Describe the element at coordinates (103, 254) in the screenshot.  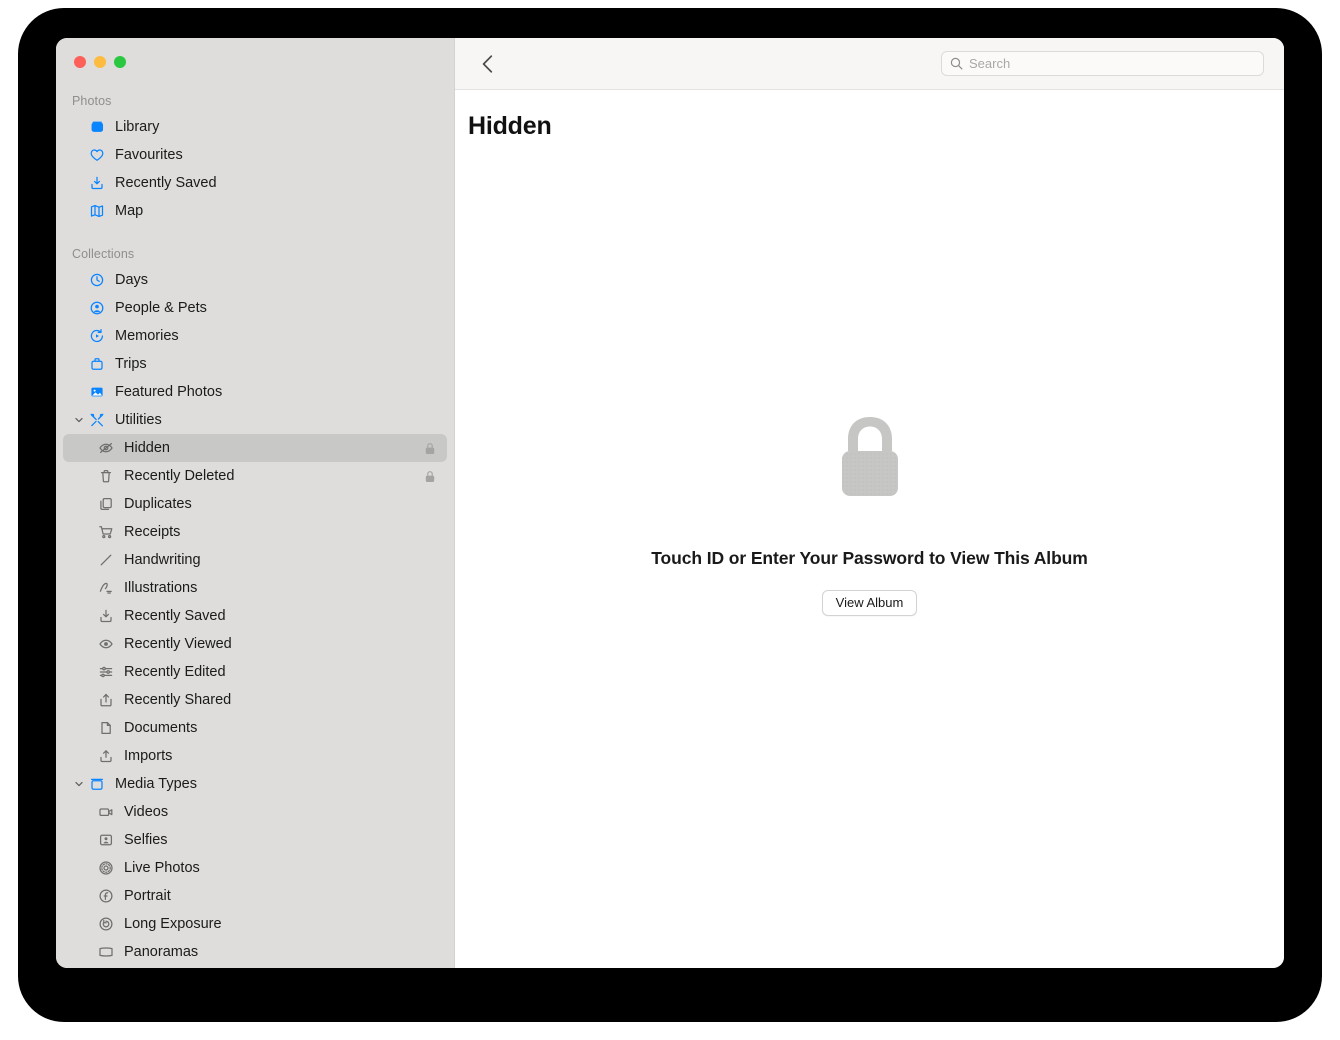
I see `sidebar-section-header-collections: Collections` at that location.